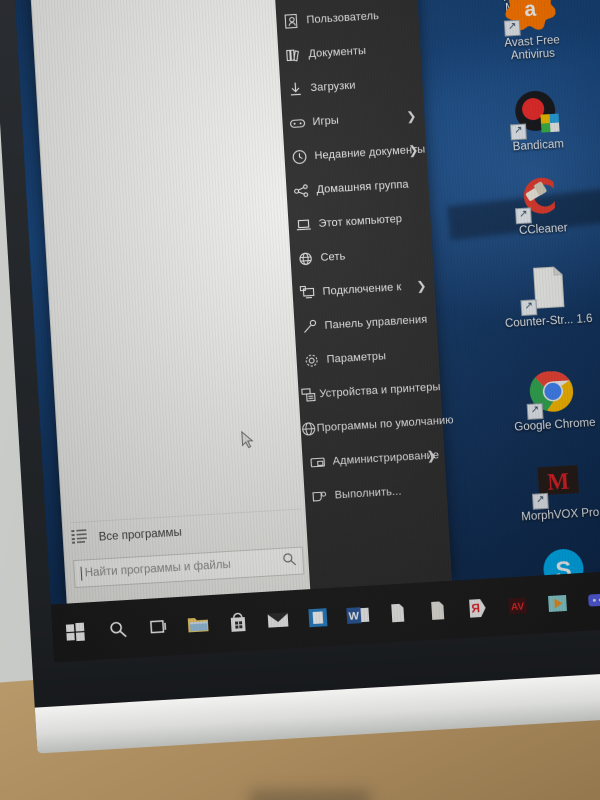 The width and height of the screenshot is (600, 800). I want to click on text-caret, so click(81, 573).